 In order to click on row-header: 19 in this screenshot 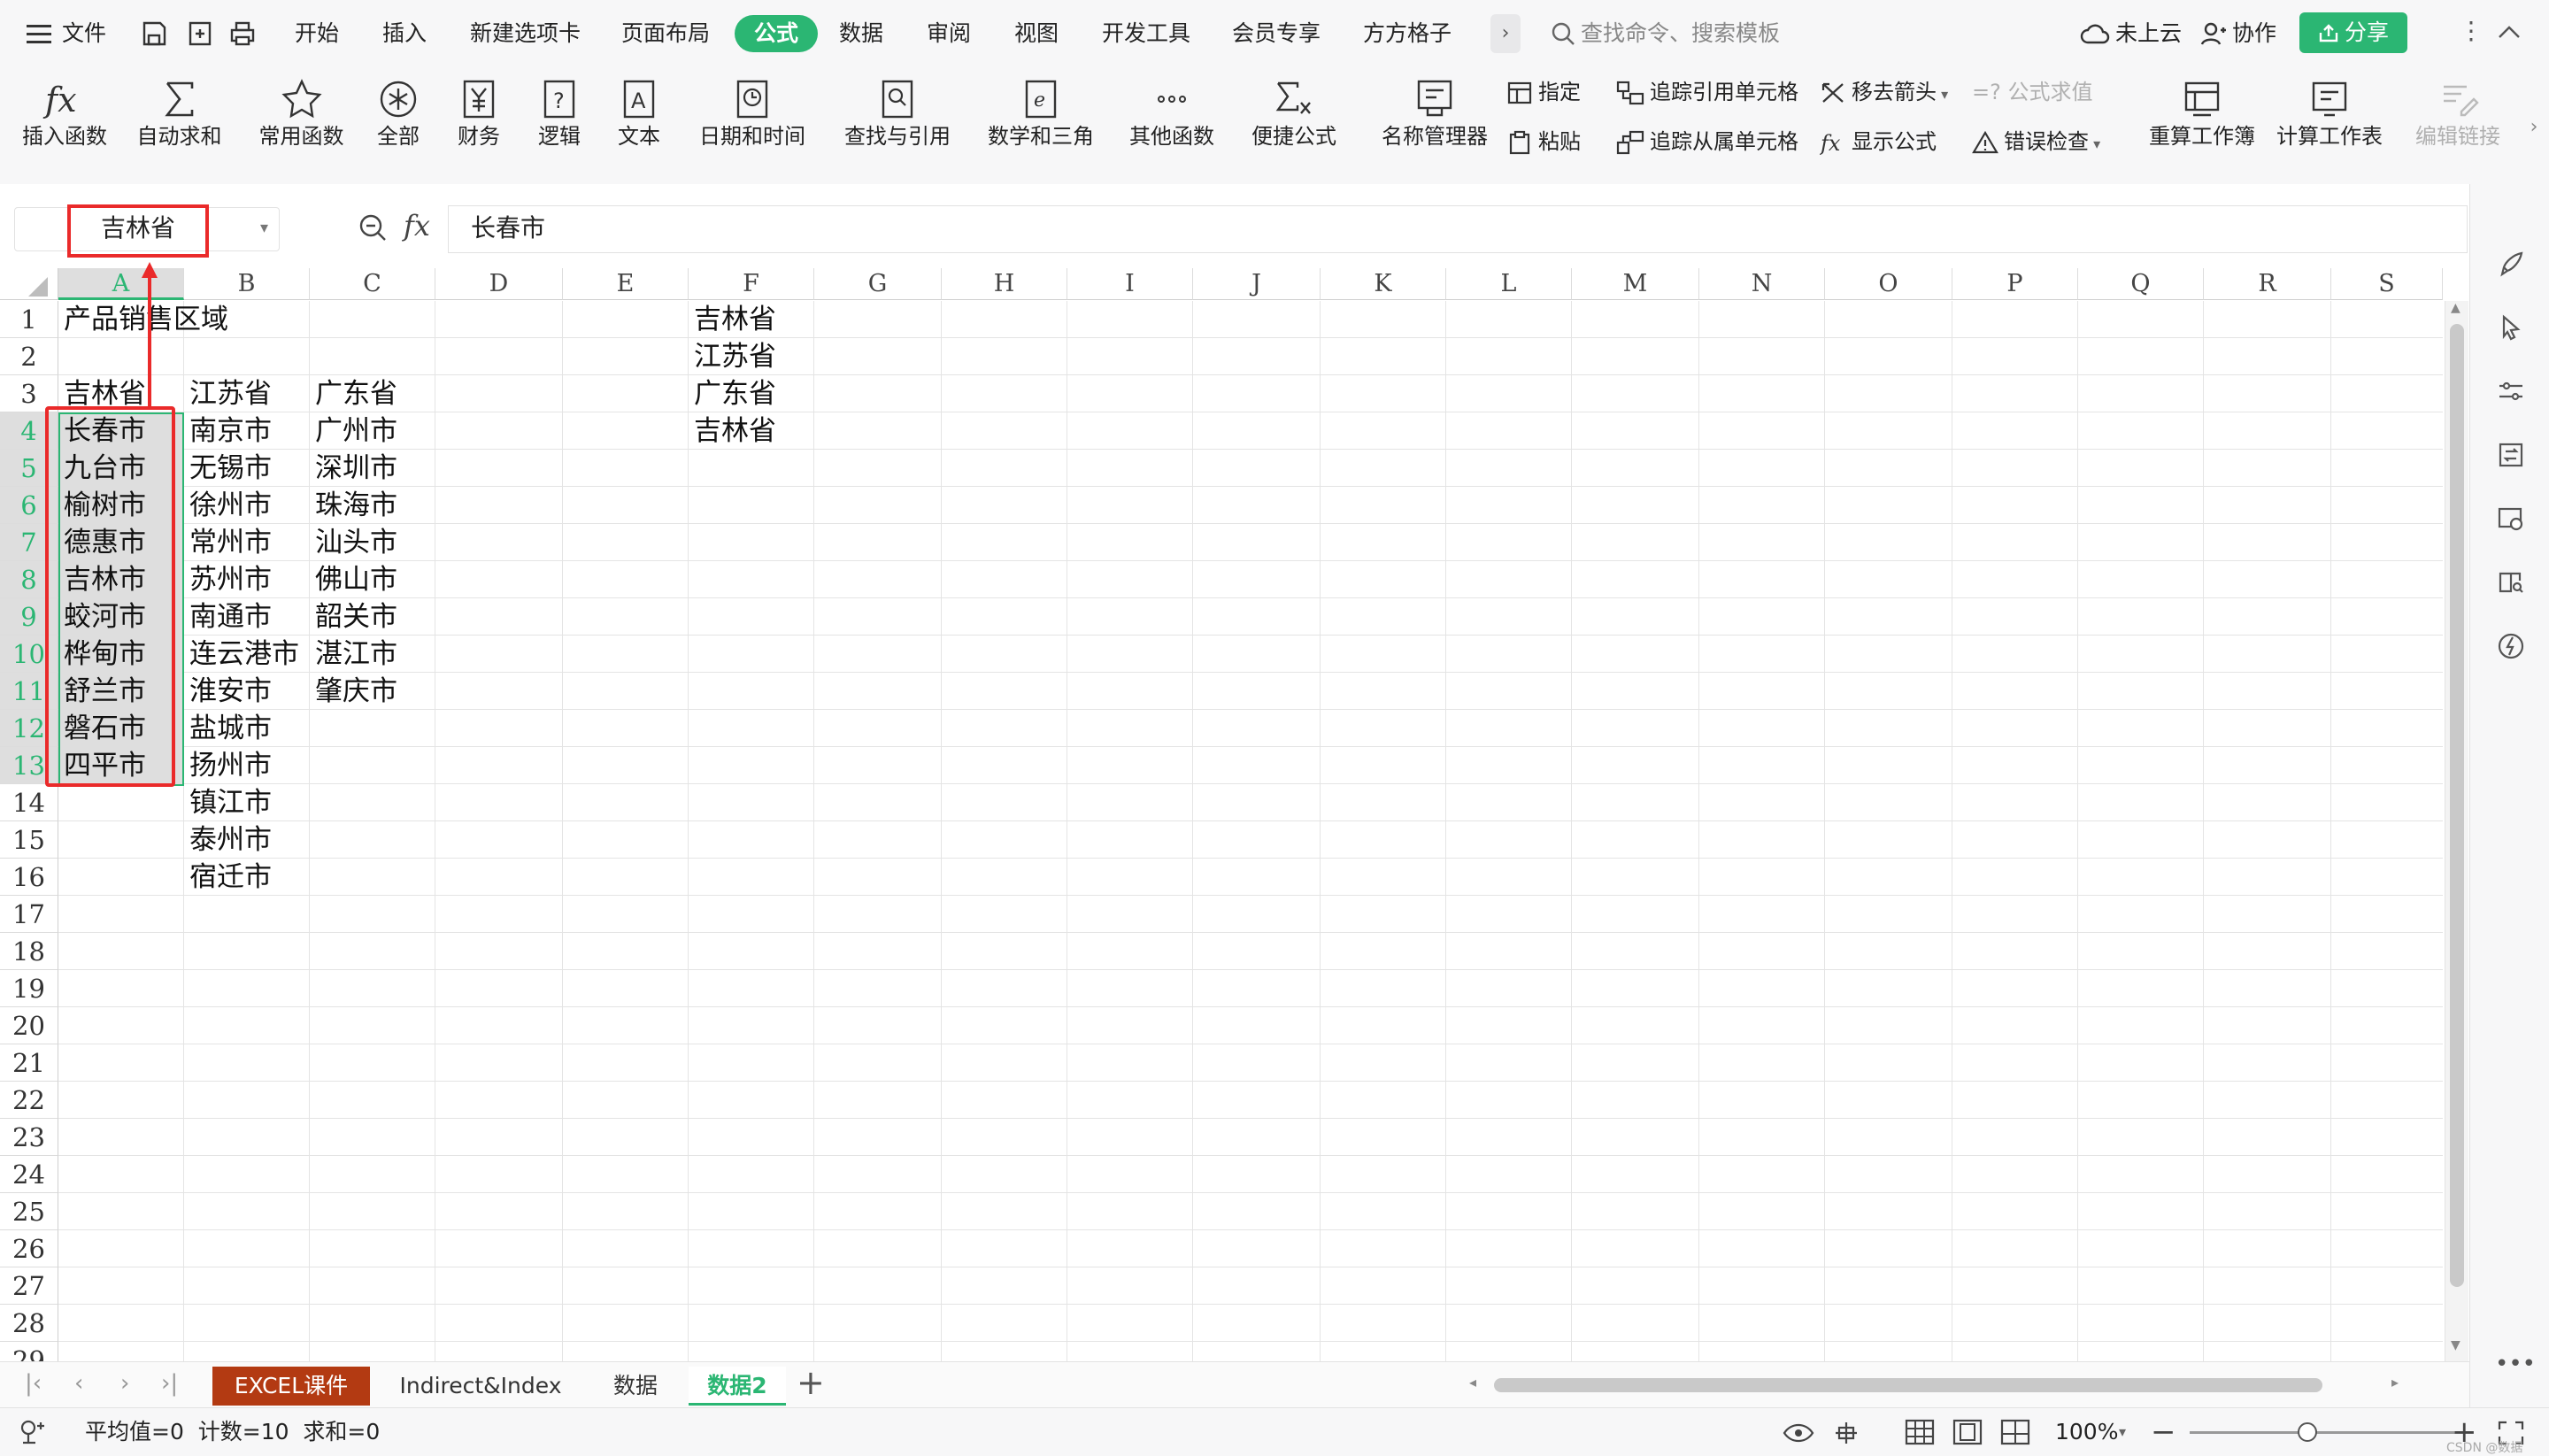, I will do `click(29, 988)`.